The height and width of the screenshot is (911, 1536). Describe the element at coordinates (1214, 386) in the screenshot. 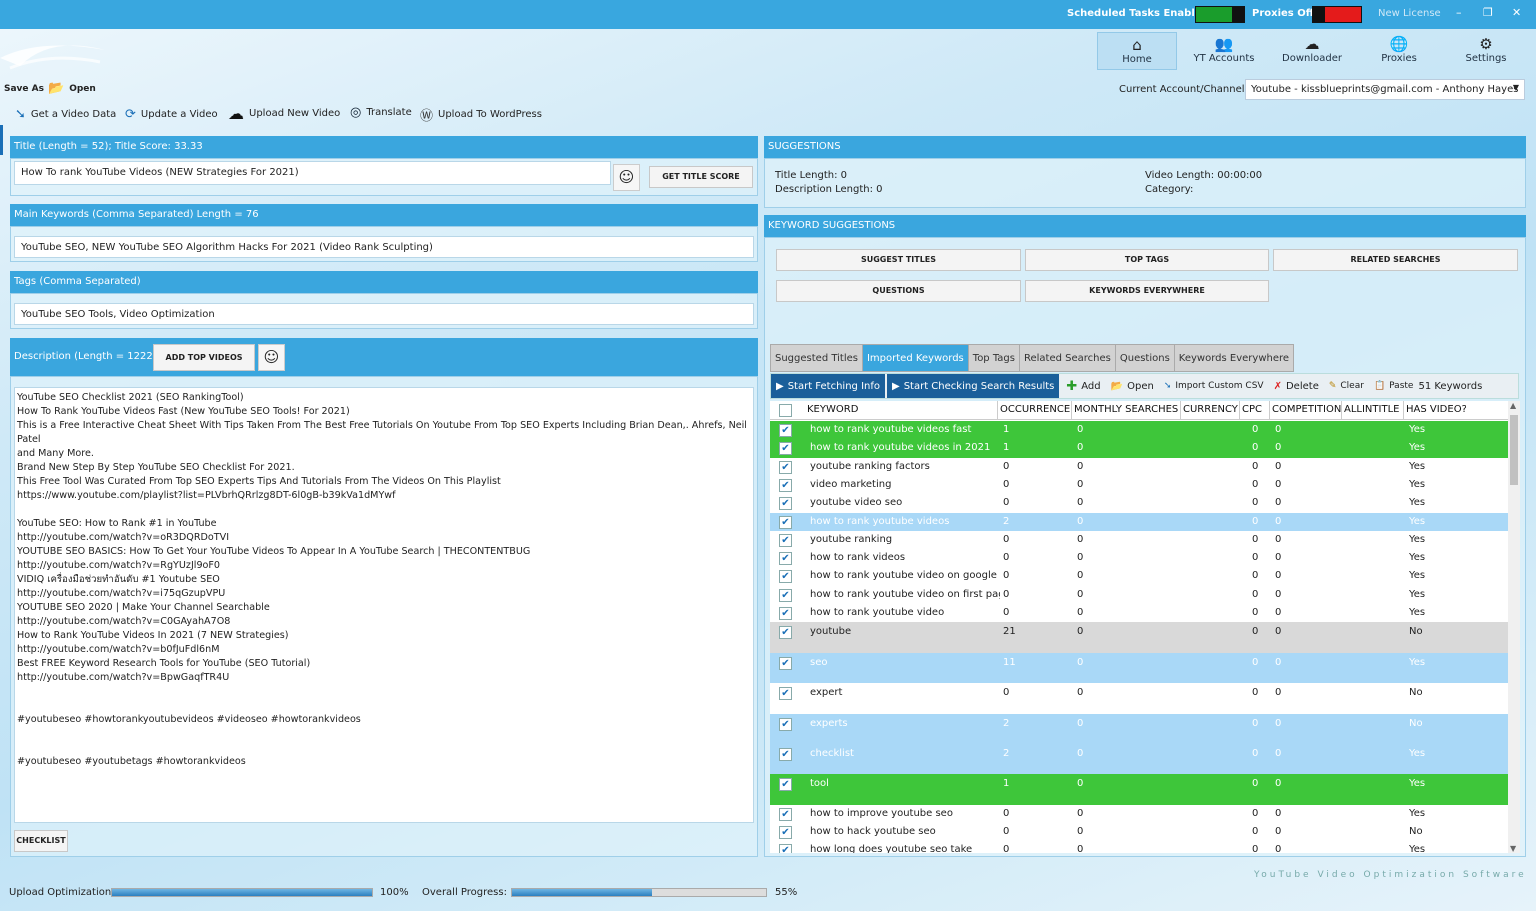

I see `import-csv-button: ➘ Import Custom CSV` at that location.